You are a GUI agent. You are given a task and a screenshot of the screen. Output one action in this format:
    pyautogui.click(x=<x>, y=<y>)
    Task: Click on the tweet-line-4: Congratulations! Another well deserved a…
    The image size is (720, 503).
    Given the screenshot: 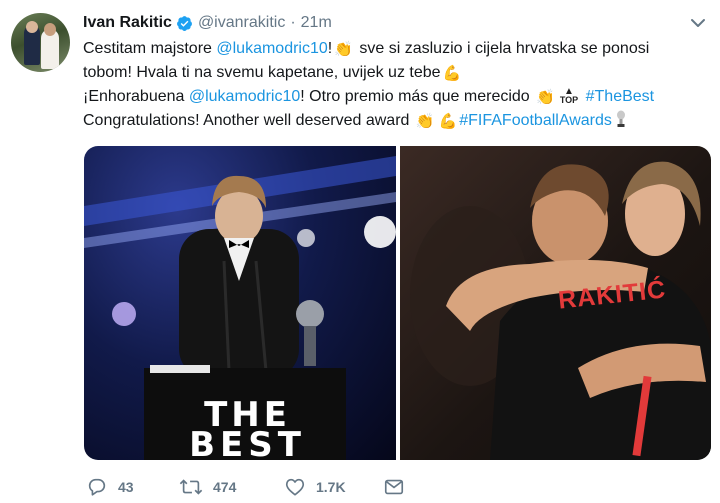 What is the action you would take?
    pyautogui.click(x=398, y=121)
    